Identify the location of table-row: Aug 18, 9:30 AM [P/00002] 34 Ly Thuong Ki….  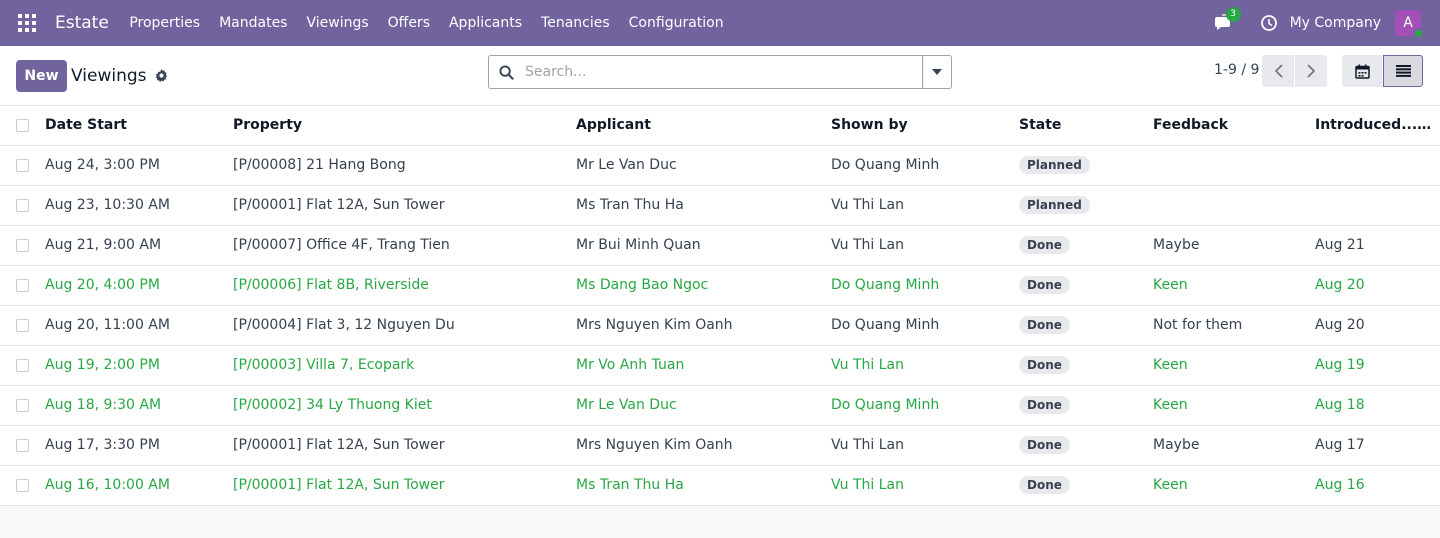
(720, 405).